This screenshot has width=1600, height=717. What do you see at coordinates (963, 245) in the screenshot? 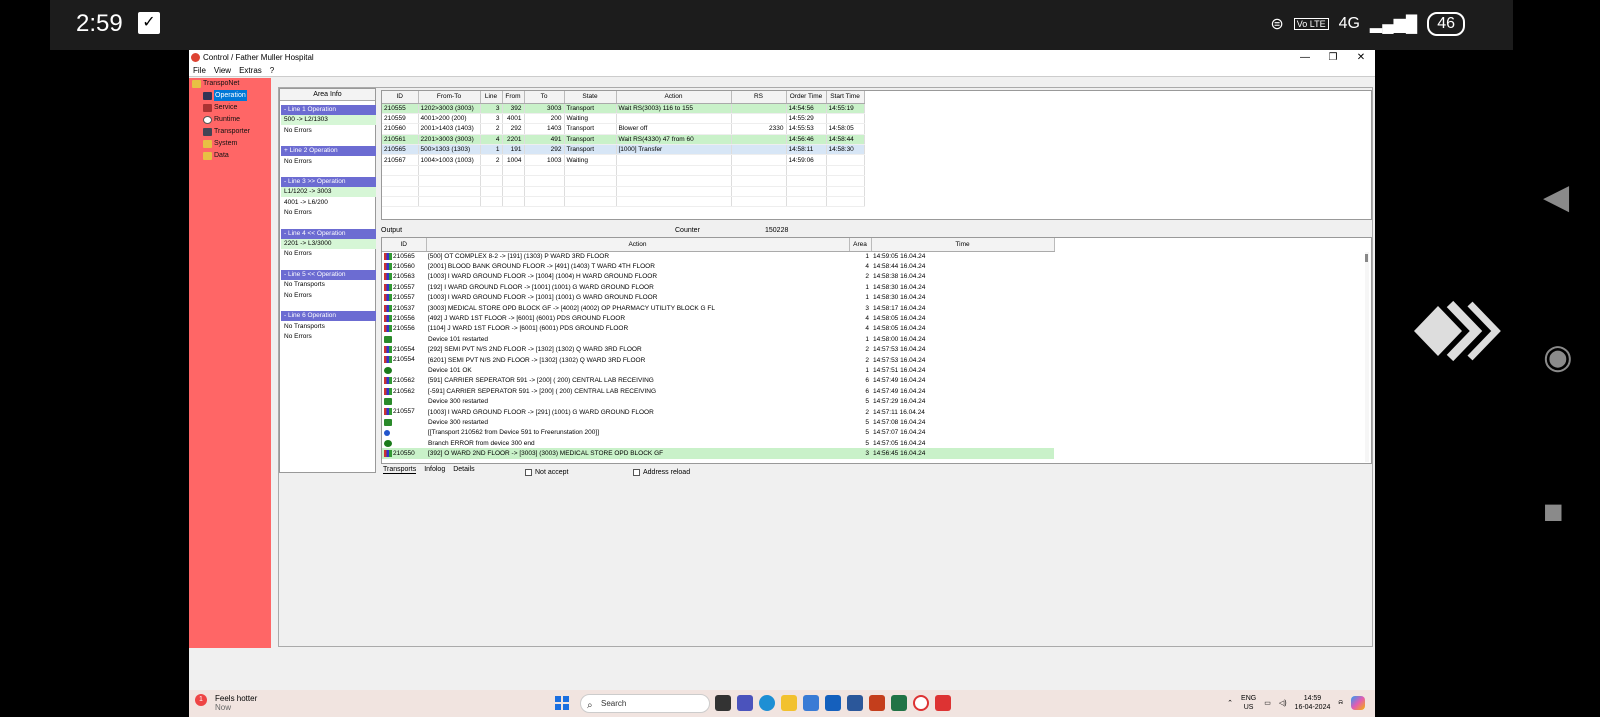
I see `column-header: Time` at bounding box center [963, 245].